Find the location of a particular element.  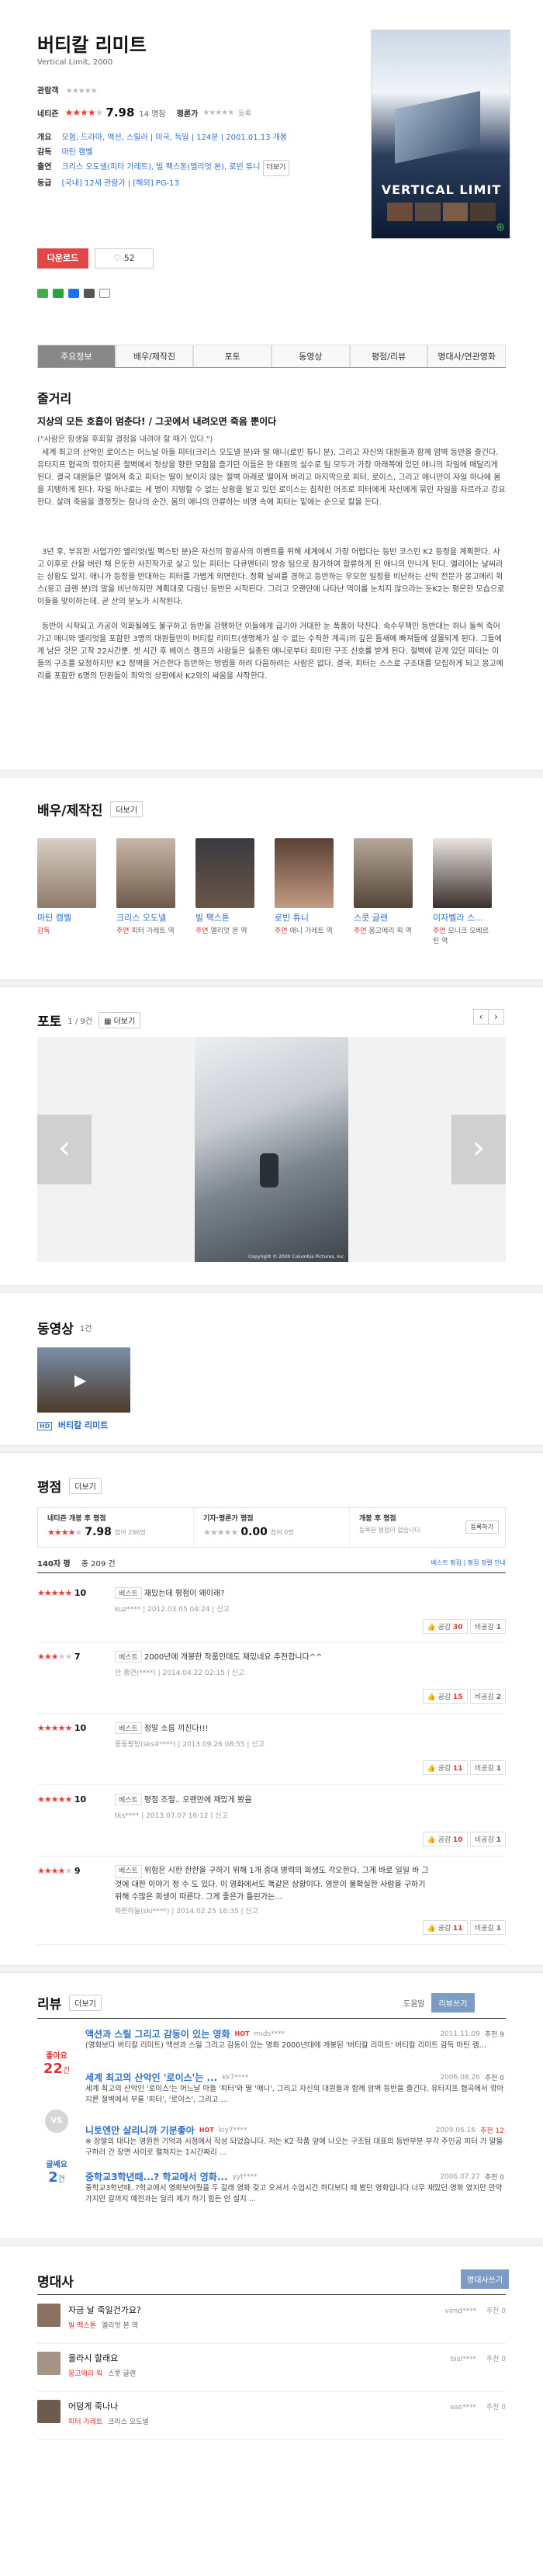

tab-main-info: 주요정보 is located at coordinates (76, 356).